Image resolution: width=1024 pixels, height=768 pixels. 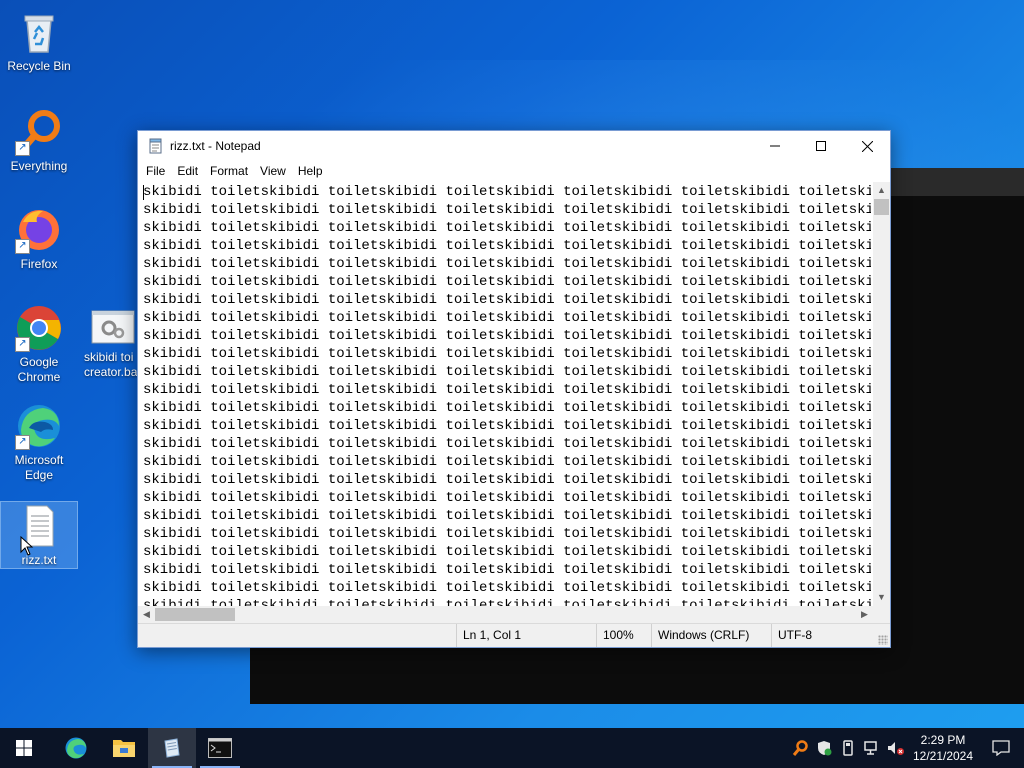 I want to click on desktop-icon-google-chrome: ↗ Google Chrome, so click(x=39, y=344).